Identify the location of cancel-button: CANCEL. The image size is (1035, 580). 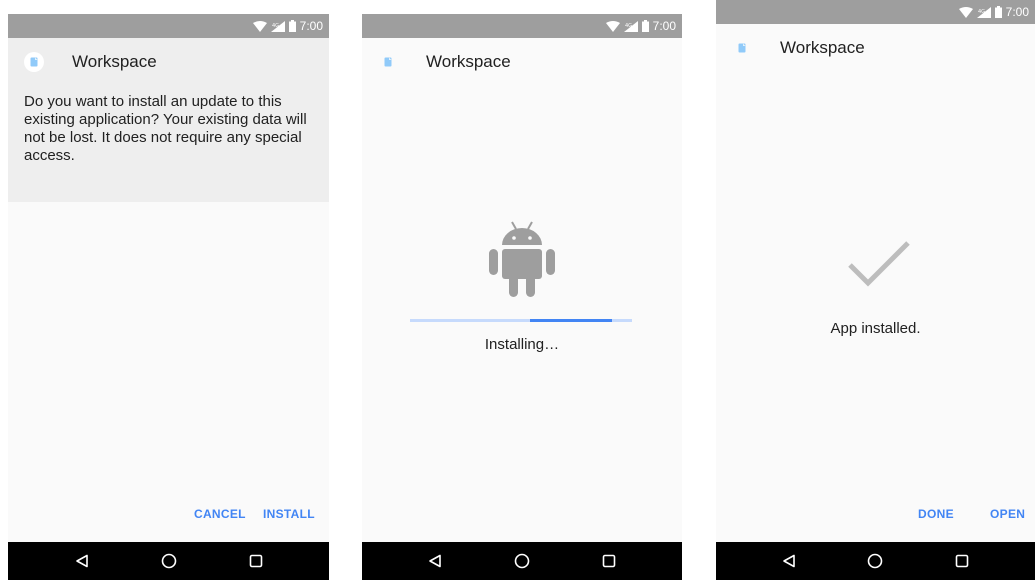
(220, 514).